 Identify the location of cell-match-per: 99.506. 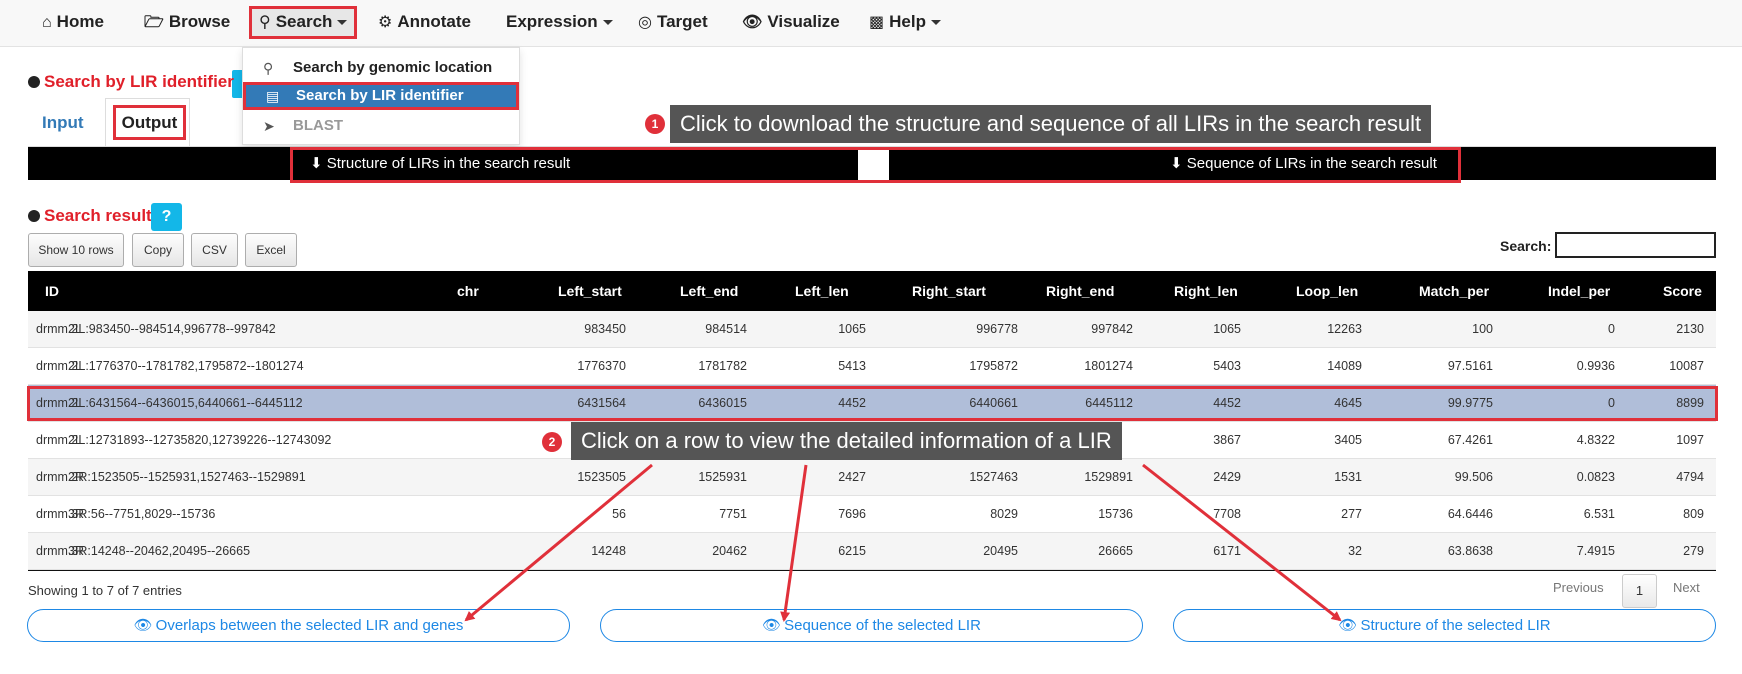
(1473, 477).